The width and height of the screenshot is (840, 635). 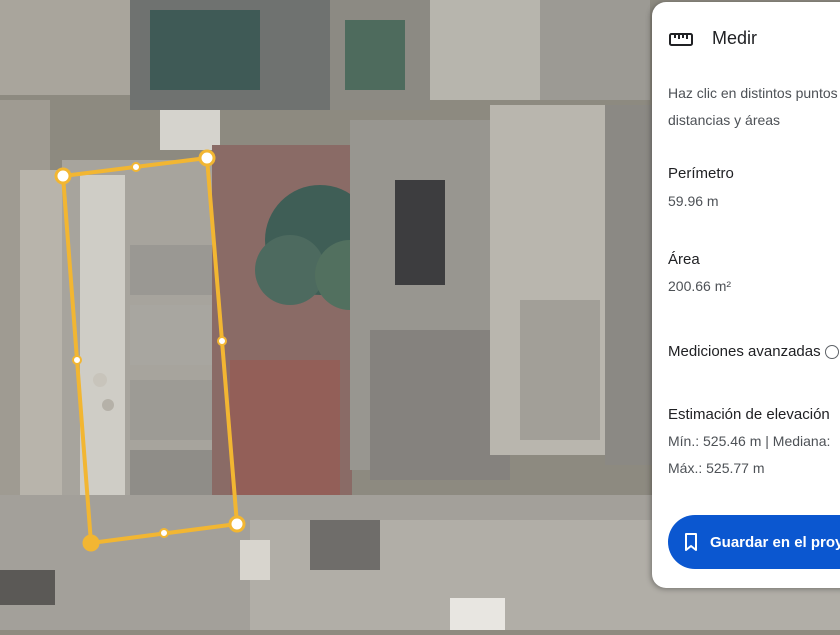 What do you see at coordinates (701, 173) in the screenshot?
I see `perimeter-label: Perímetro` at bounding box center [701, 173].